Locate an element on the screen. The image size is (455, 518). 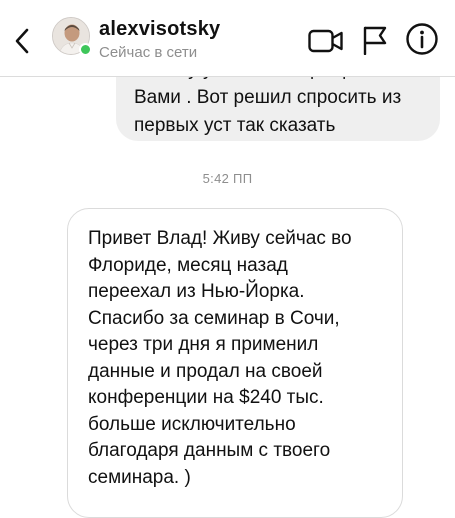
back-icon is located at coordinates (22, 41).